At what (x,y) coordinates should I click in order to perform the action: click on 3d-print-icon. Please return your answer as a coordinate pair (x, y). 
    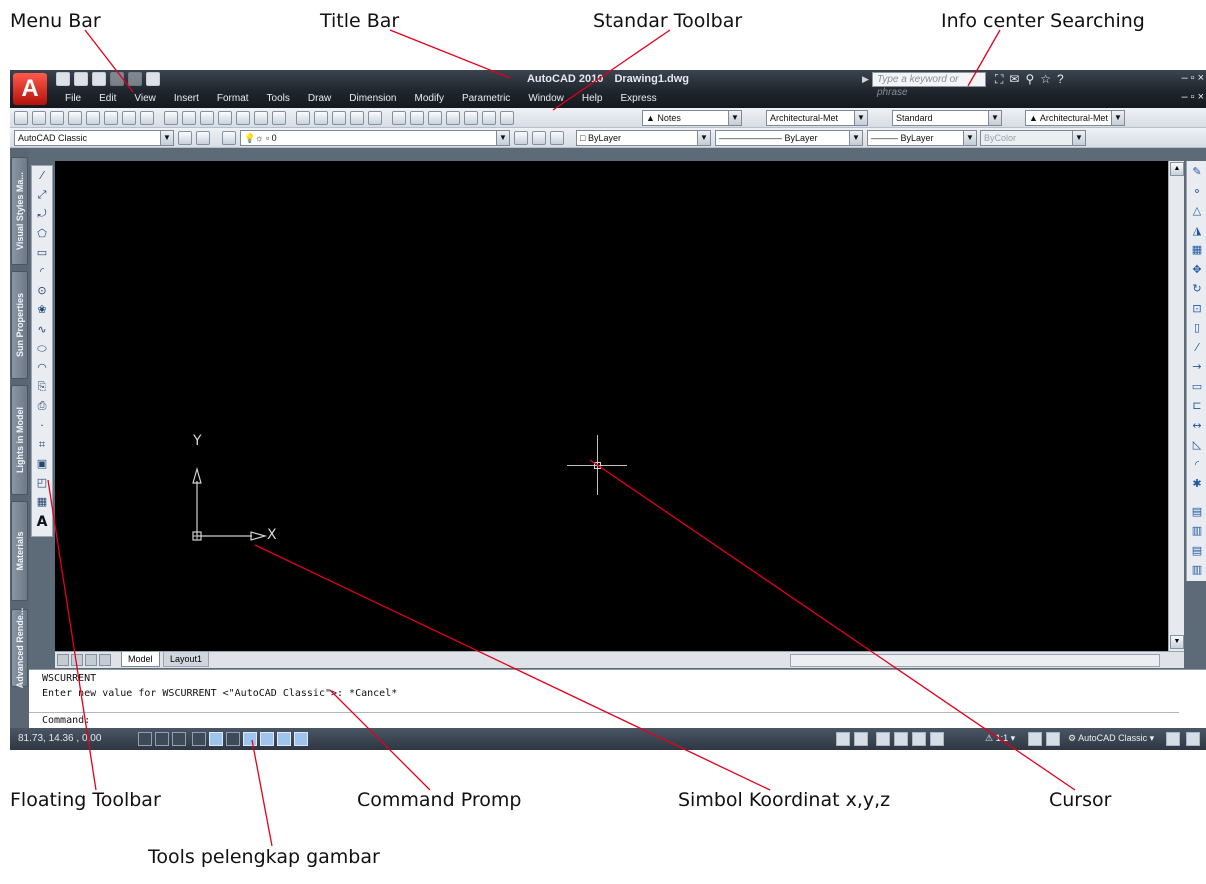
    Looking at the image, I should click on (129, 118).